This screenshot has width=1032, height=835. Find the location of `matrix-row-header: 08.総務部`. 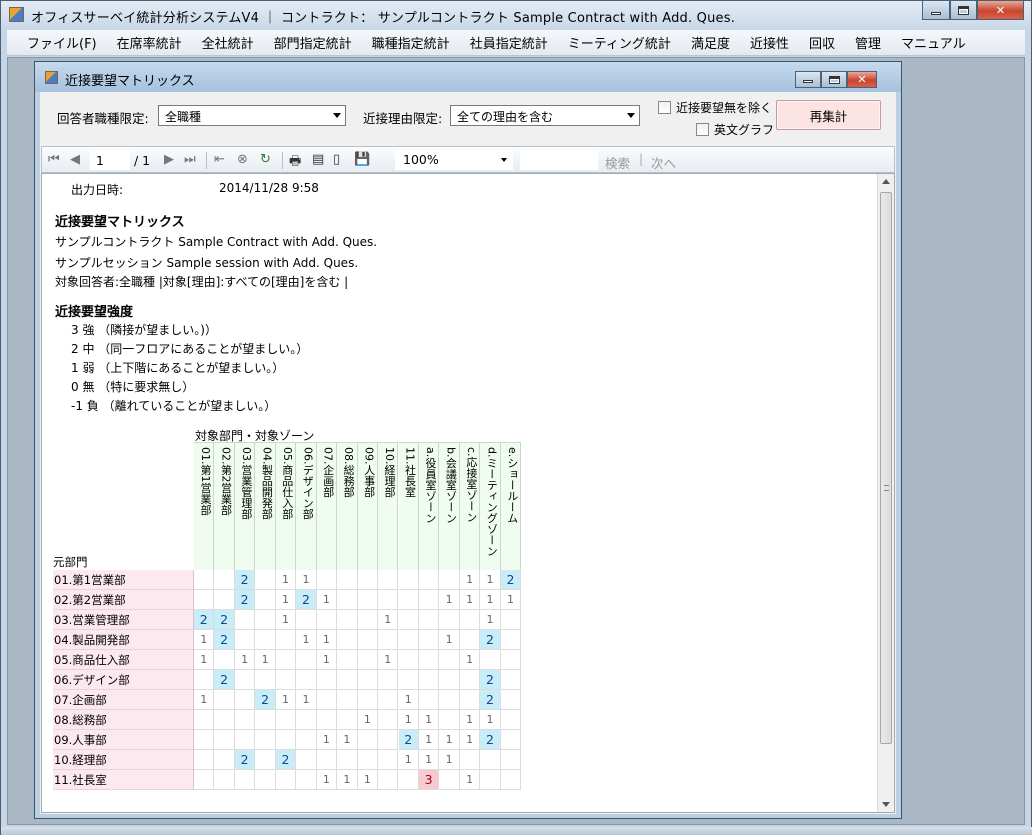

matrix-row-header: 08.総務部 is located at coordinates (123, 720).